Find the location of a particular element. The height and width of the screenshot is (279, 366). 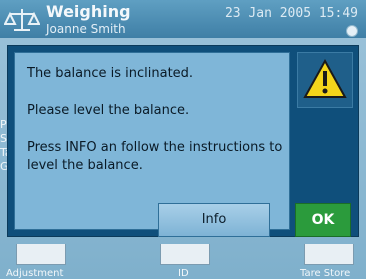

message-line-2: Please level the balance. is located at coordinates (108, 110).